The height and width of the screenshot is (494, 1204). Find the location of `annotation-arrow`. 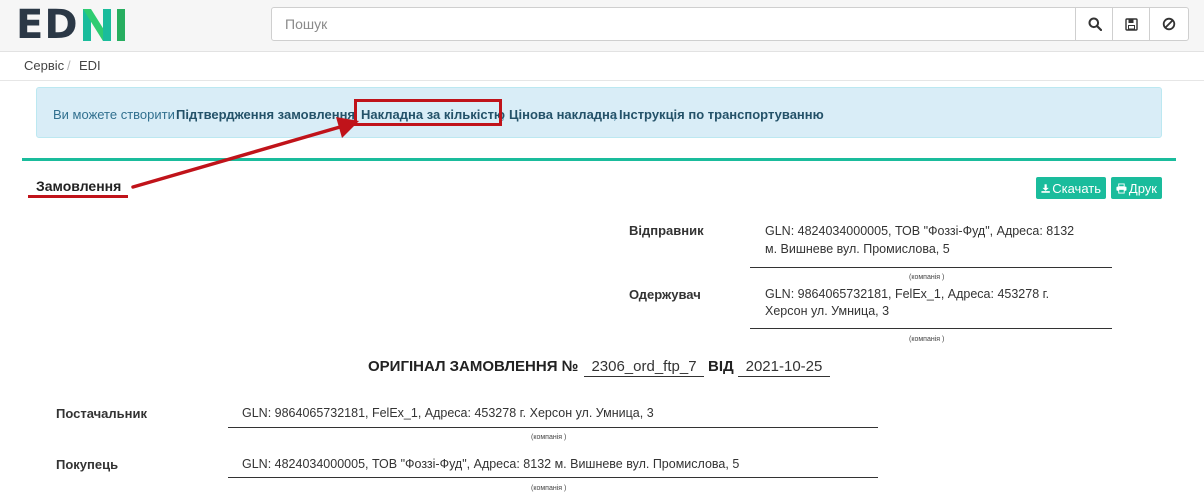

annotation-arrow is located at coordinates (245, 153).